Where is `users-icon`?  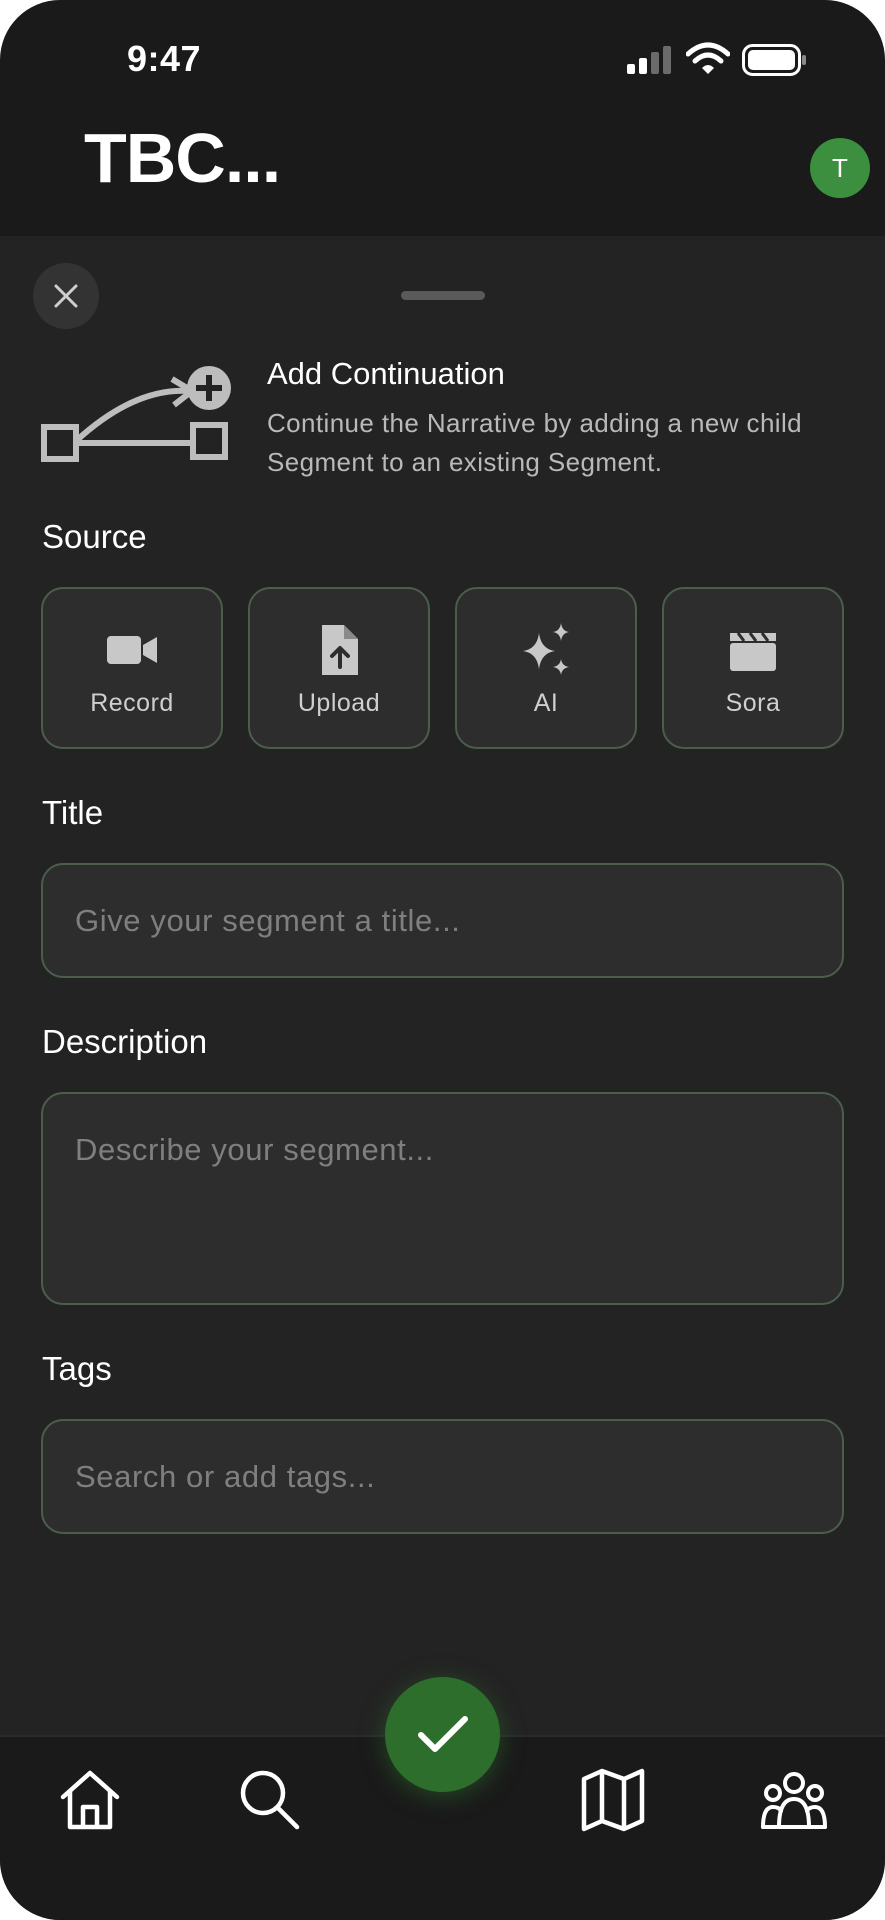 users-icon is located at coordinates (794, 1800).